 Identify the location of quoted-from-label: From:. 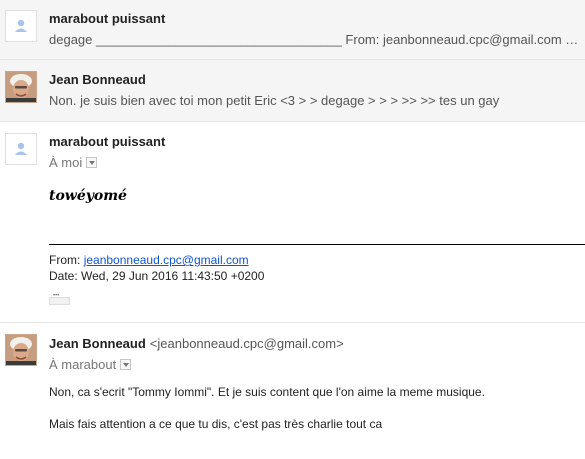
(65, 260).